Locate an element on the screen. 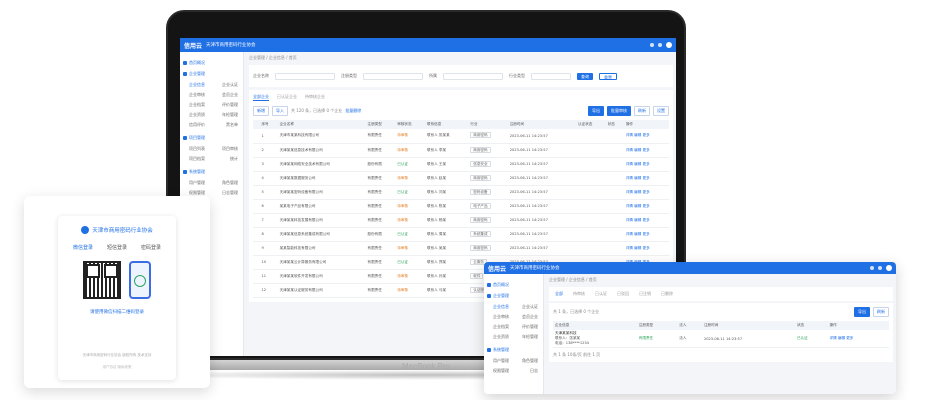 This screenshot has width=940, height=400. settings-button: 设置 is located at coordinates (661, 111).